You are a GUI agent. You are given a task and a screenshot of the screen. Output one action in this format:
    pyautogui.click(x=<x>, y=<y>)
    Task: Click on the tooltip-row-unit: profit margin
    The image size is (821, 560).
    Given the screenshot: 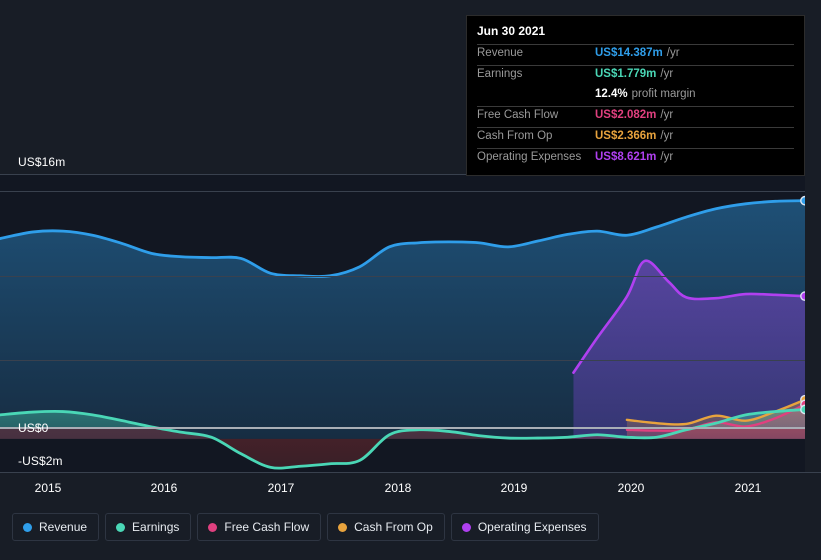 What is the action you would take?
    pyautogui.click(x=663, y=94)
    